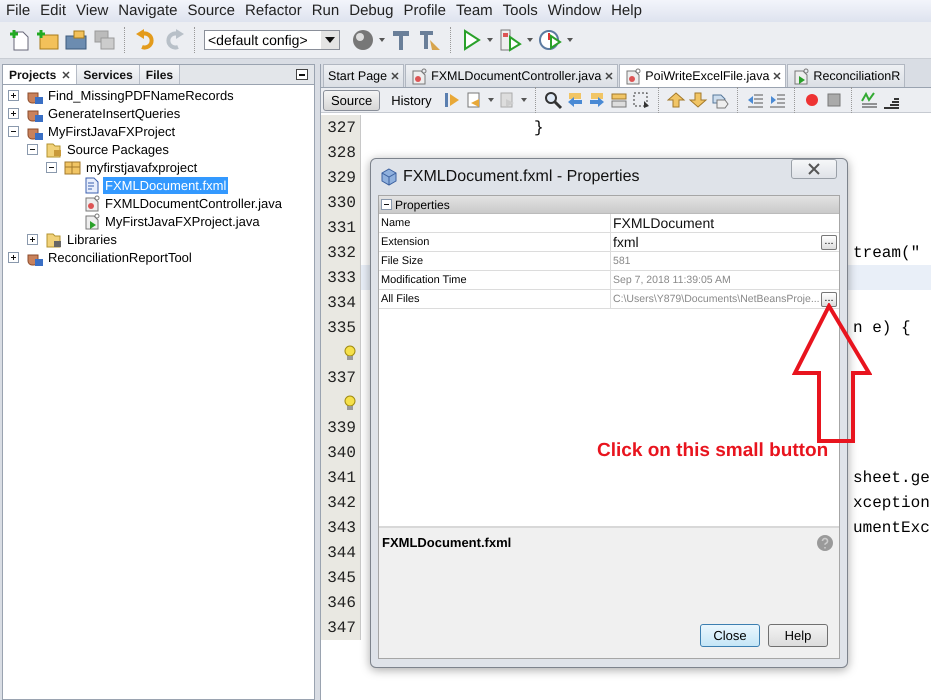 The image size is (931, 700). I want to click on dashed-selection-icon, so click(641, 100).